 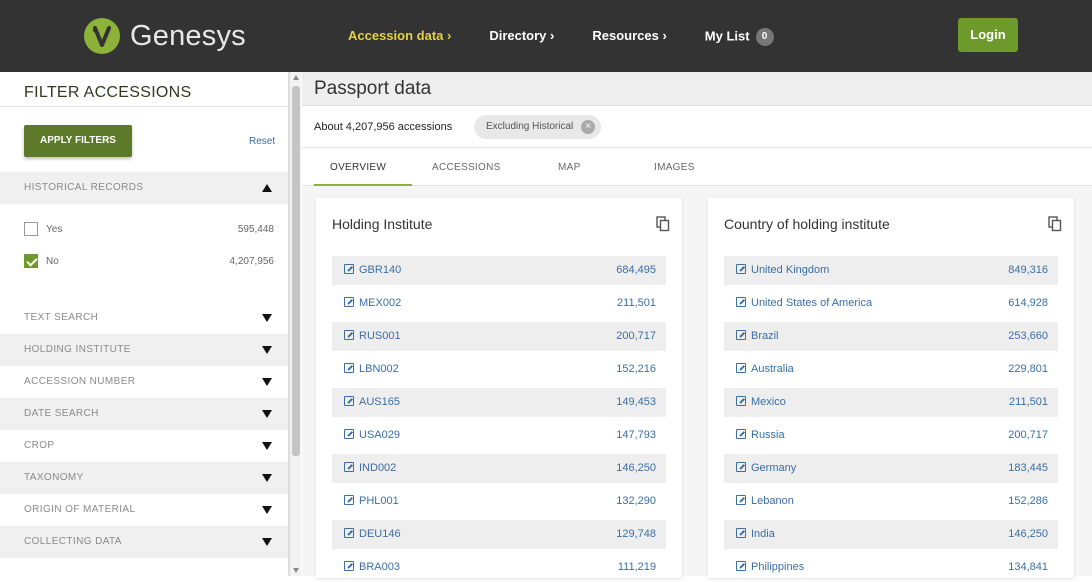 What do you see at coordinates (891, 534) in the screenshot?
I see `table-row: India 146,250` at bounding box center [891, 534].